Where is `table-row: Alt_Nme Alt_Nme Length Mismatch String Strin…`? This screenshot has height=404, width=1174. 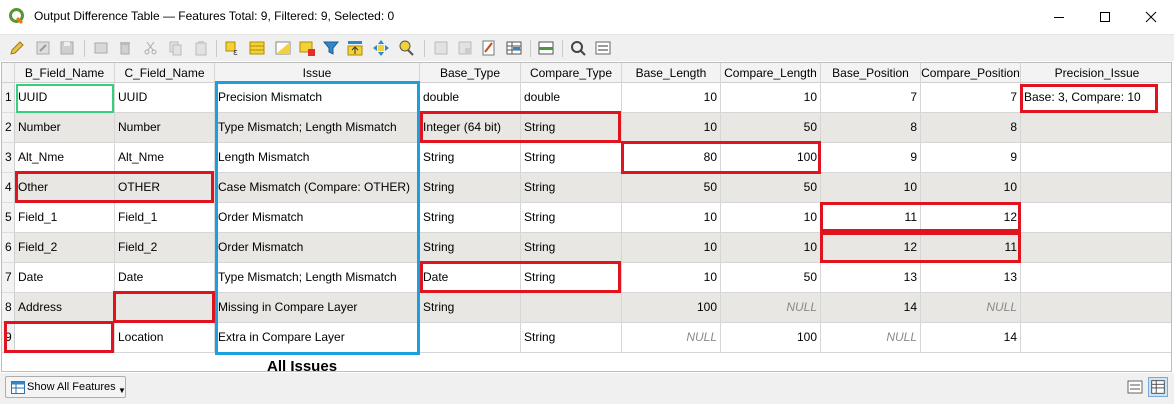 table-row: Alt_Nme Alt_Nme Length Mismatch String Strin… is located at coordinates (593, 158).